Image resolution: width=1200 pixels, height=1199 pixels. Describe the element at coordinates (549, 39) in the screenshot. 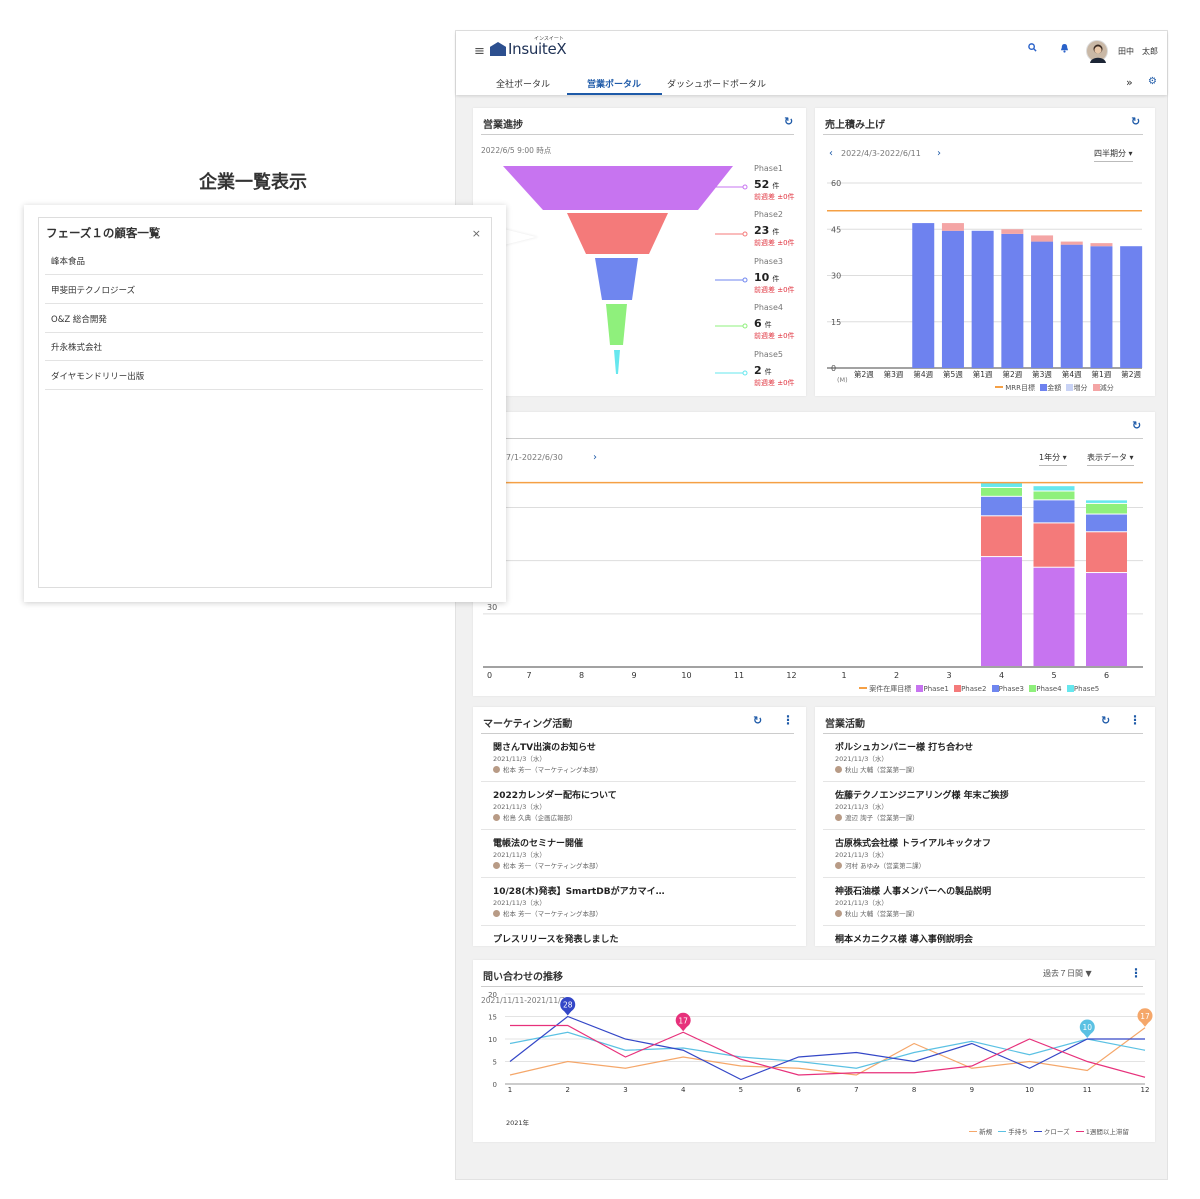

I see `logo-ruby: インスイート` at that location.